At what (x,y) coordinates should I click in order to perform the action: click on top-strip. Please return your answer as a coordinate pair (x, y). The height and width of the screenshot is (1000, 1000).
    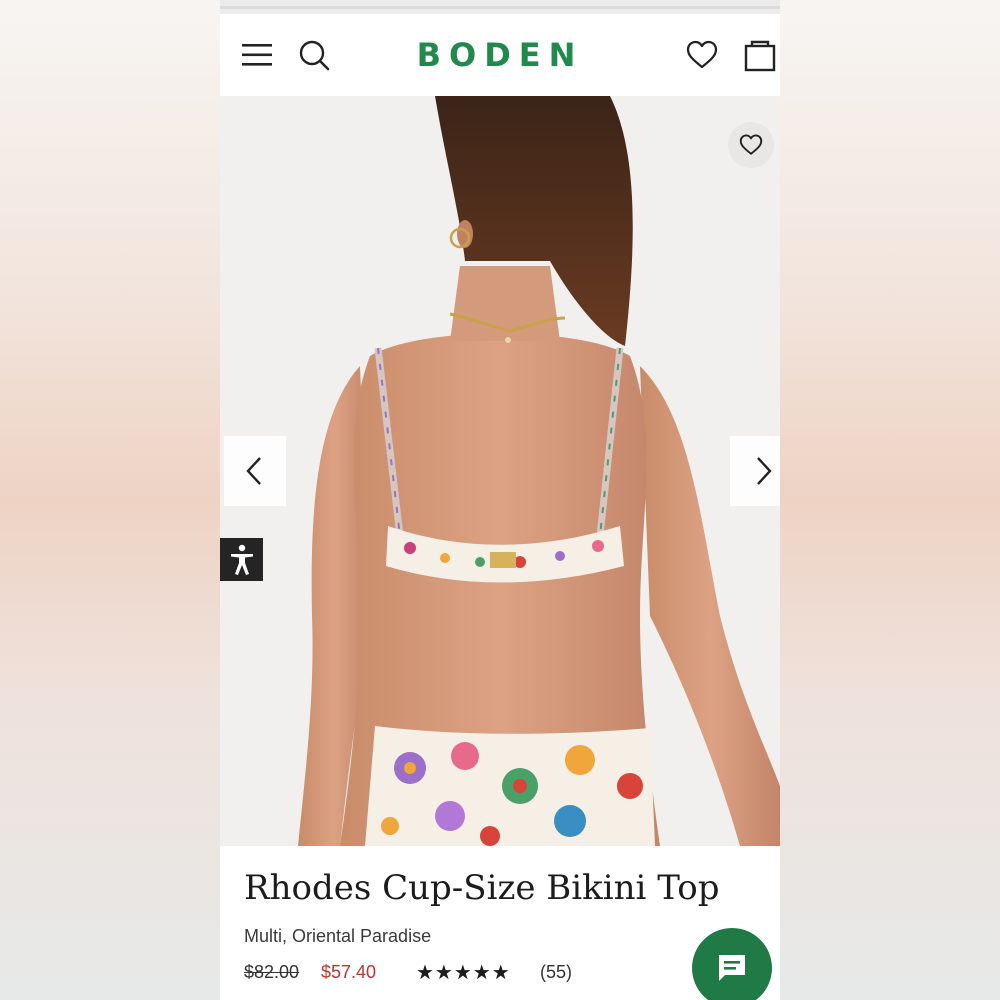
    Looking at the image, I should click on (500, 7).